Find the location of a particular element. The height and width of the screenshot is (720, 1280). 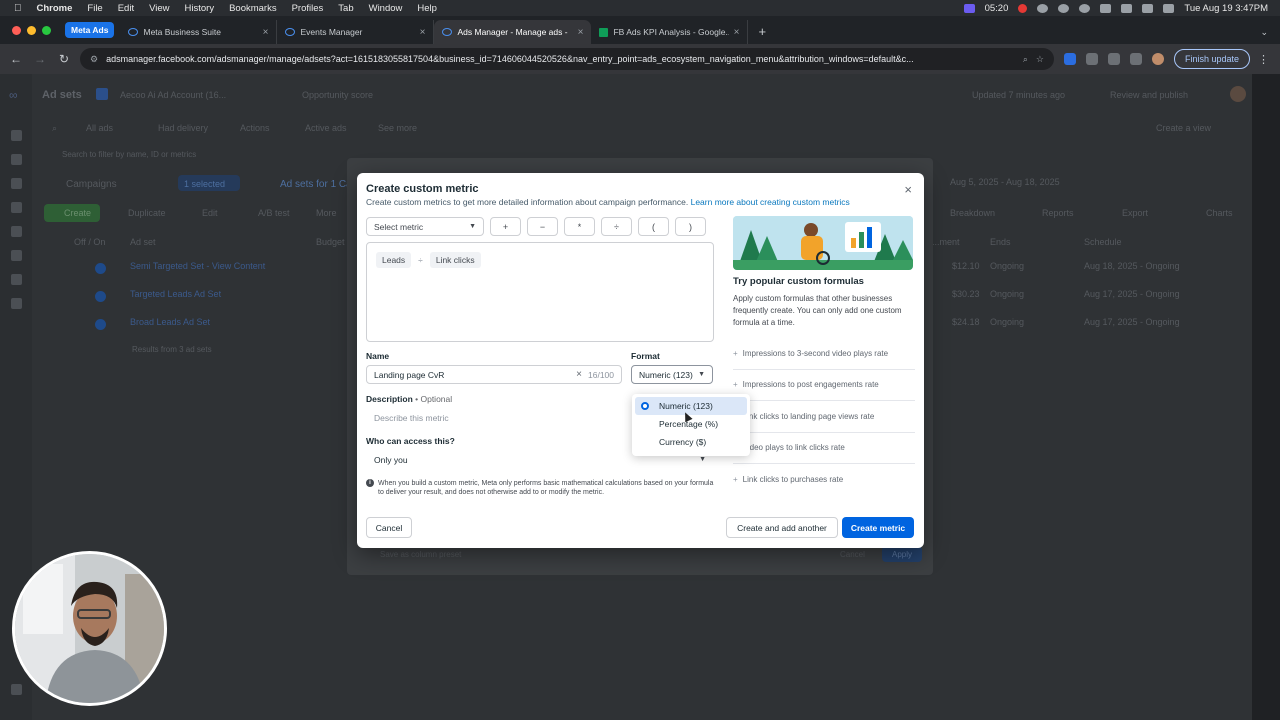

formula-metric-chip: Leads is located at coordinates (394, 260).